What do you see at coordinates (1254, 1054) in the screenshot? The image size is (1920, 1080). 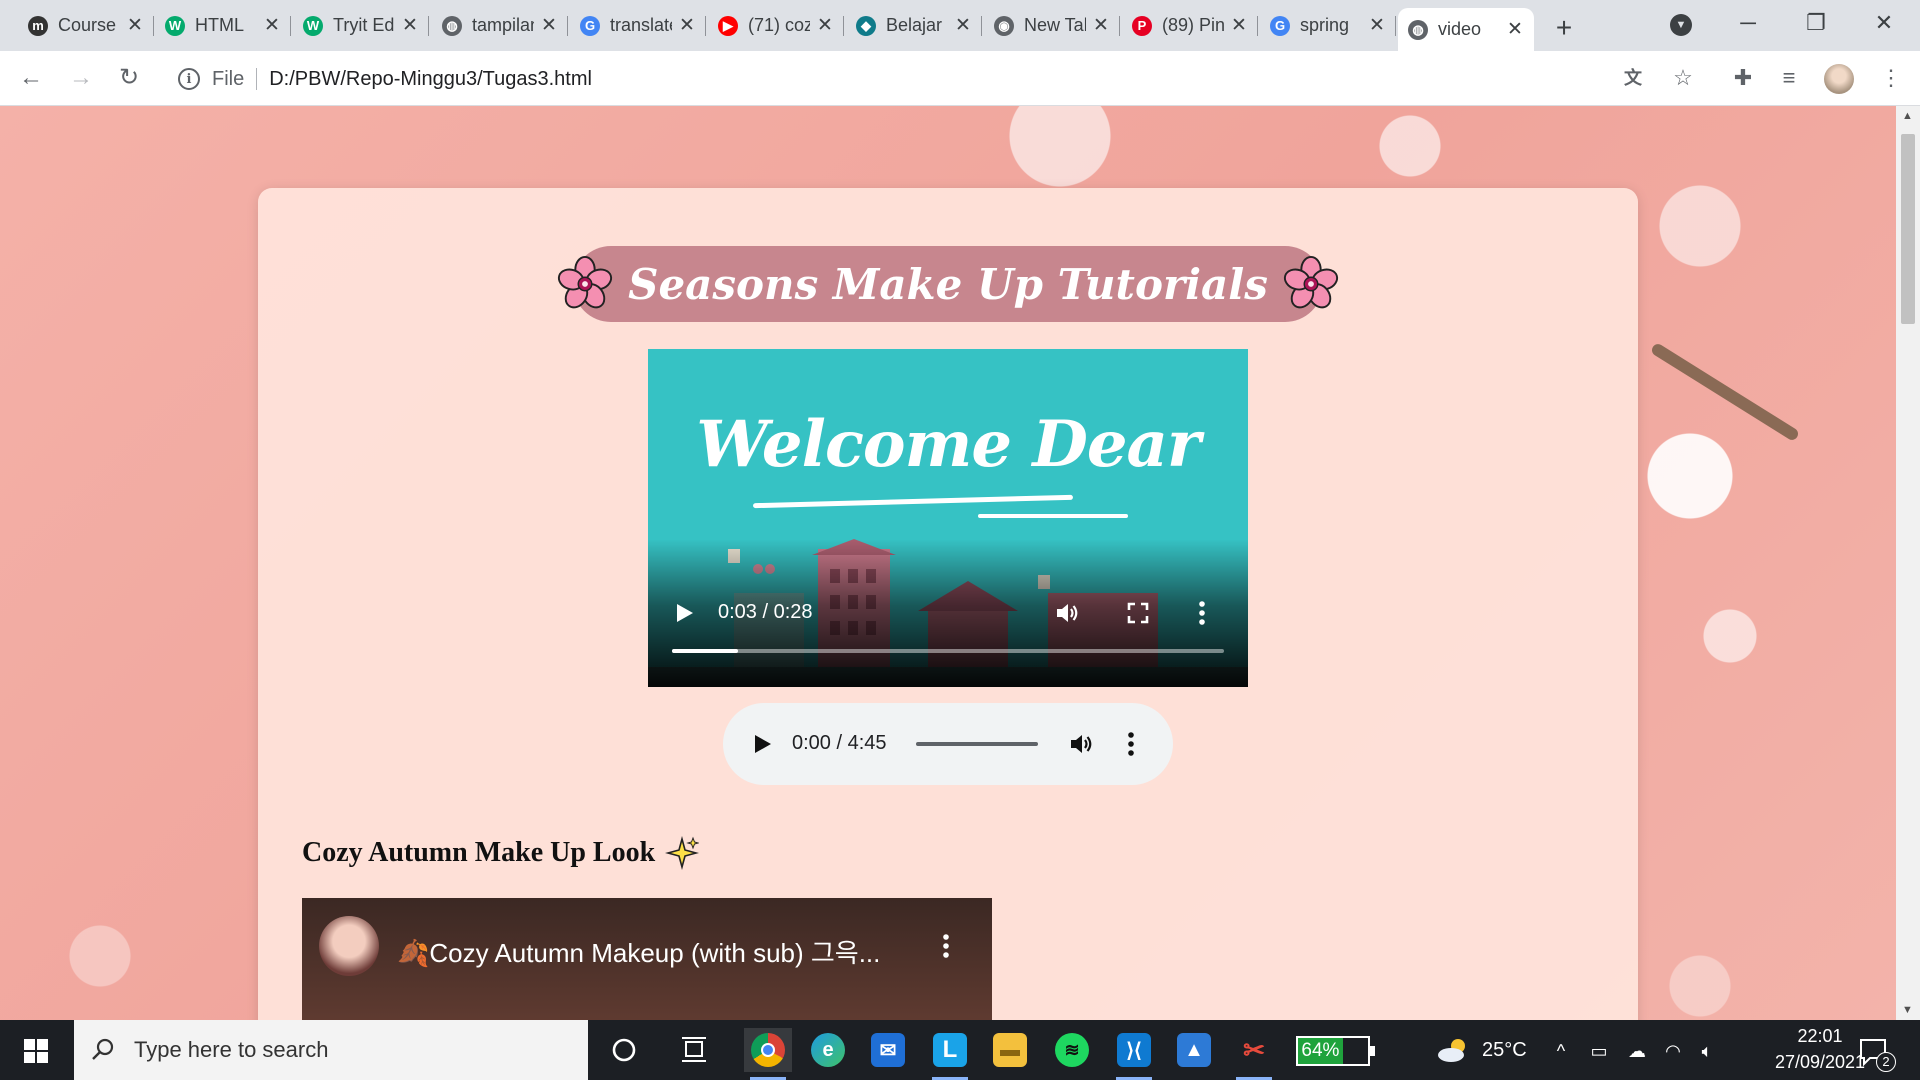 I see `snipping-tool-taskbar-icon: ✂` at bounding box center [1254, 1054].